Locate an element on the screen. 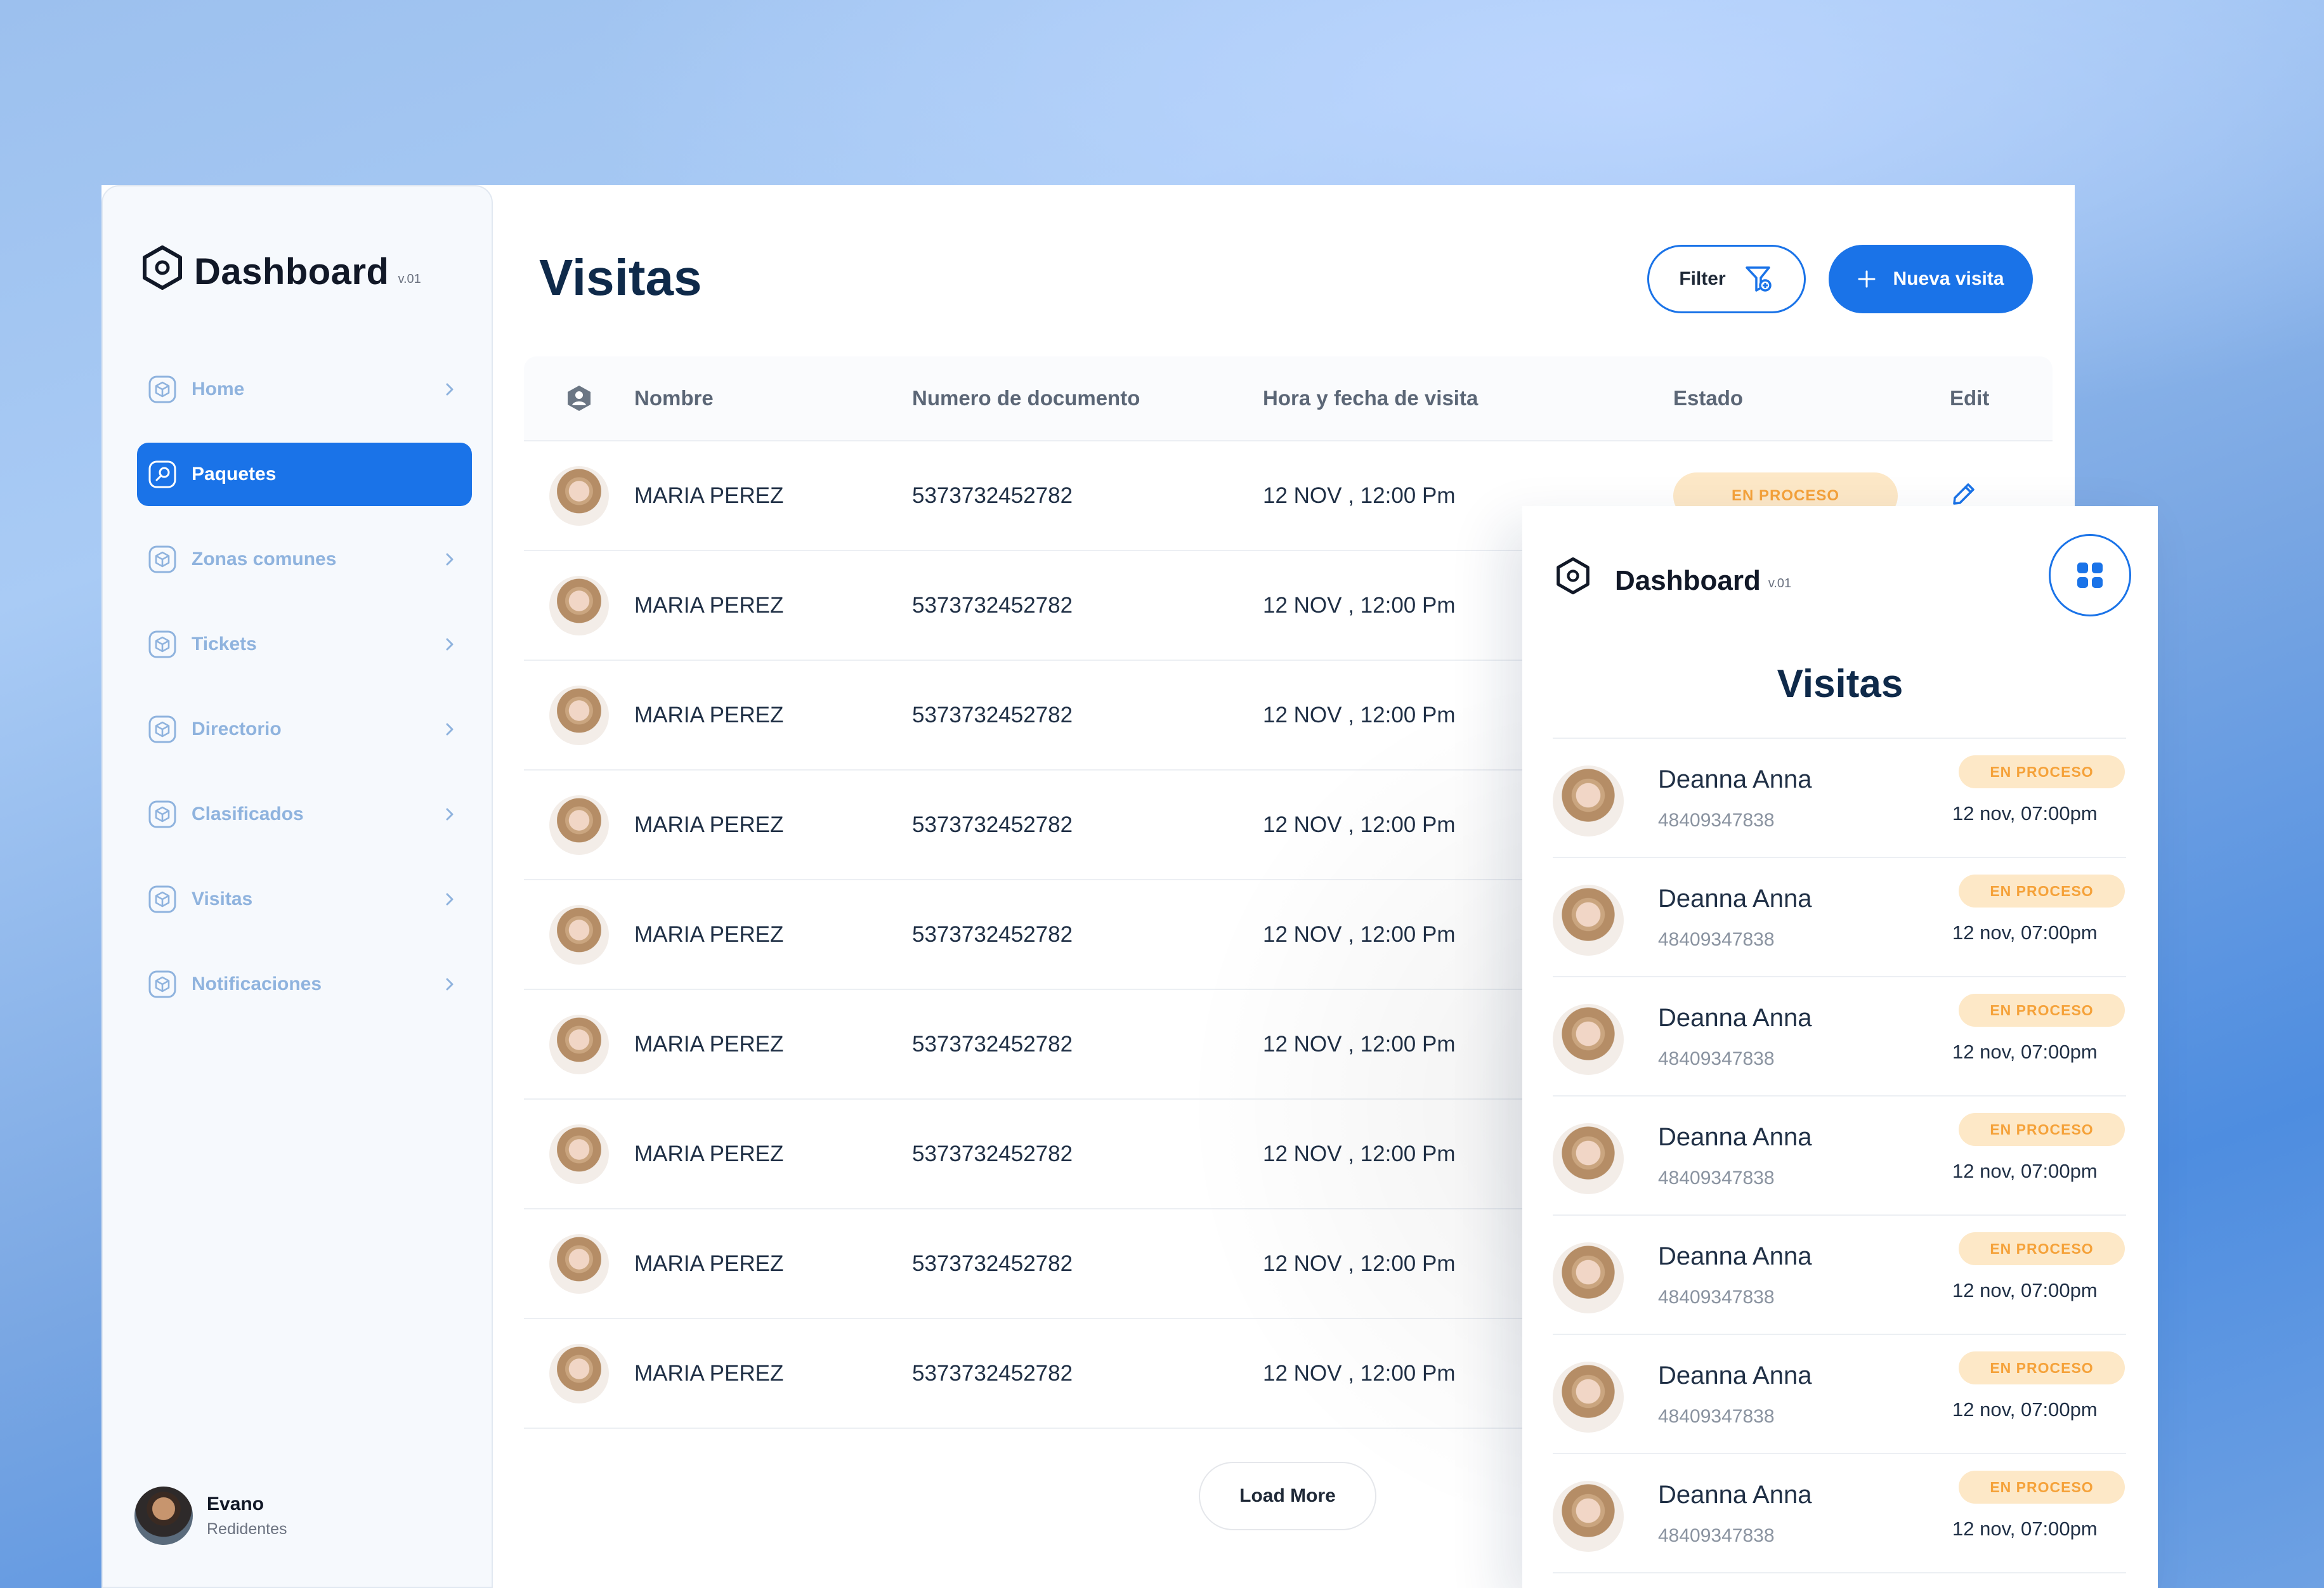  header-date: Hora y fecha de visita is located at coordinates (1468, 398).